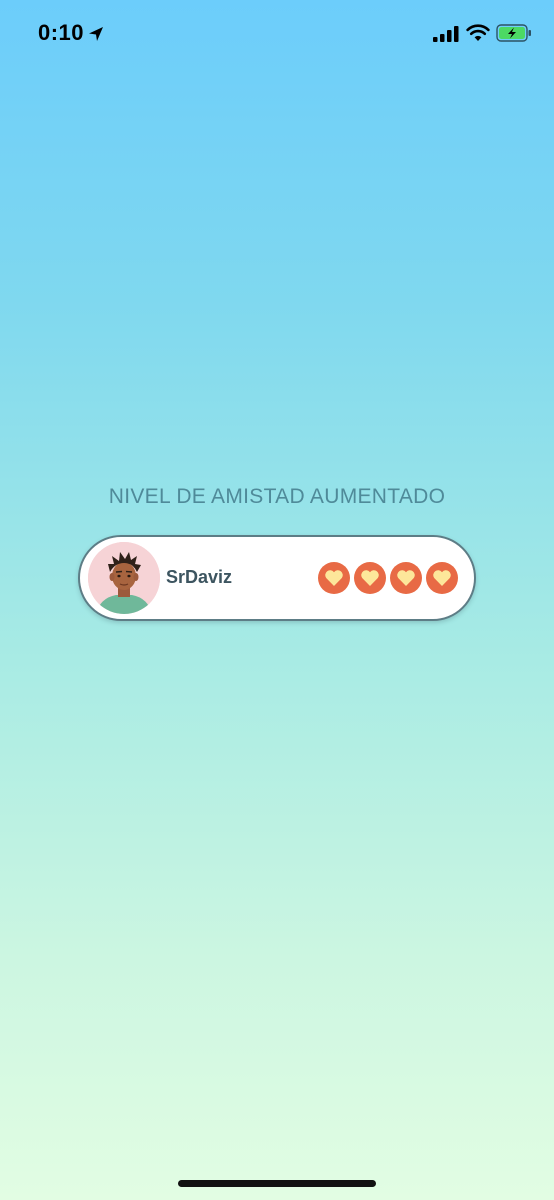 This screenshot has height=1200, width=554. What do you see at coordinates (277, 578) in the screenshot?
I see `friend-card: SrDaviz` at bounding box center [277, 578].